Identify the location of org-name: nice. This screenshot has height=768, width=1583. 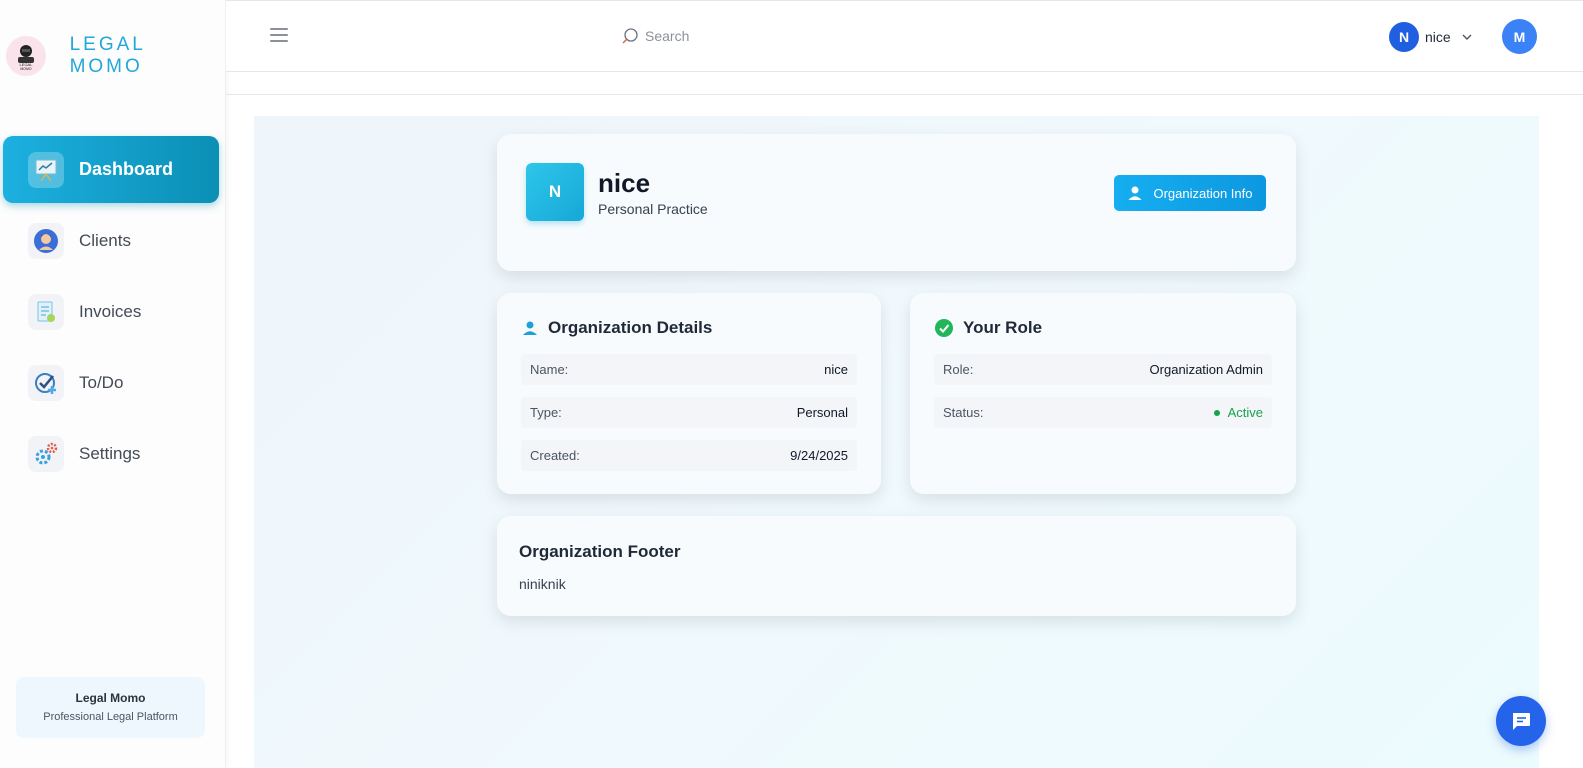
(624, 183).